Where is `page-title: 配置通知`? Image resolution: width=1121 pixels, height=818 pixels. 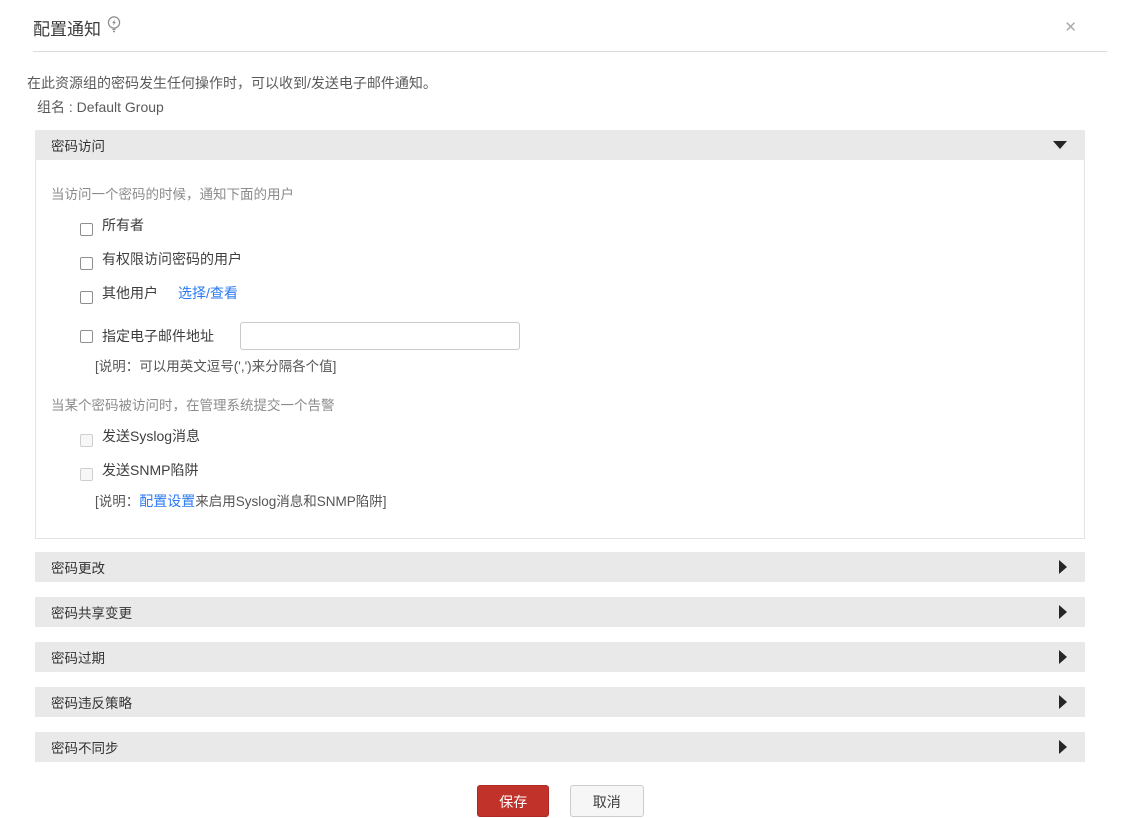
page-title: 配置通知 is located at coordinates (67, 29).